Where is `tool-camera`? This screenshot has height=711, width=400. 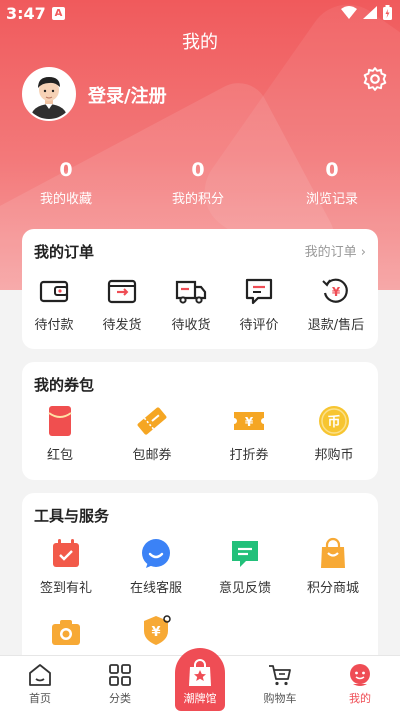
tool-camera is located at coordinates (66, 632).